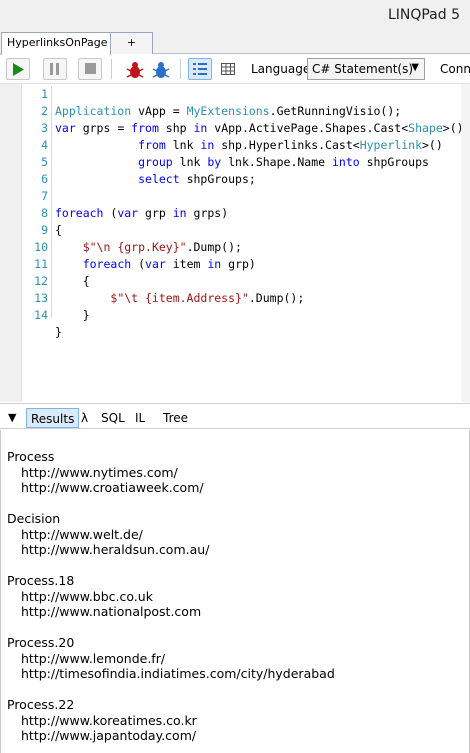  What do you see at coordinates (455, 69) in the screenshot?
I see `connection-label: Conn` at bounding box center [455, 69].